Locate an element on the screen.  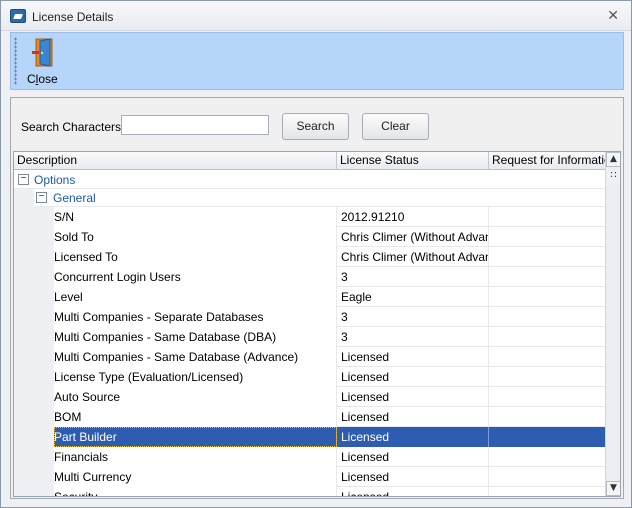
table-row: Part Builder Licensed is located at coordinates (310, 437).